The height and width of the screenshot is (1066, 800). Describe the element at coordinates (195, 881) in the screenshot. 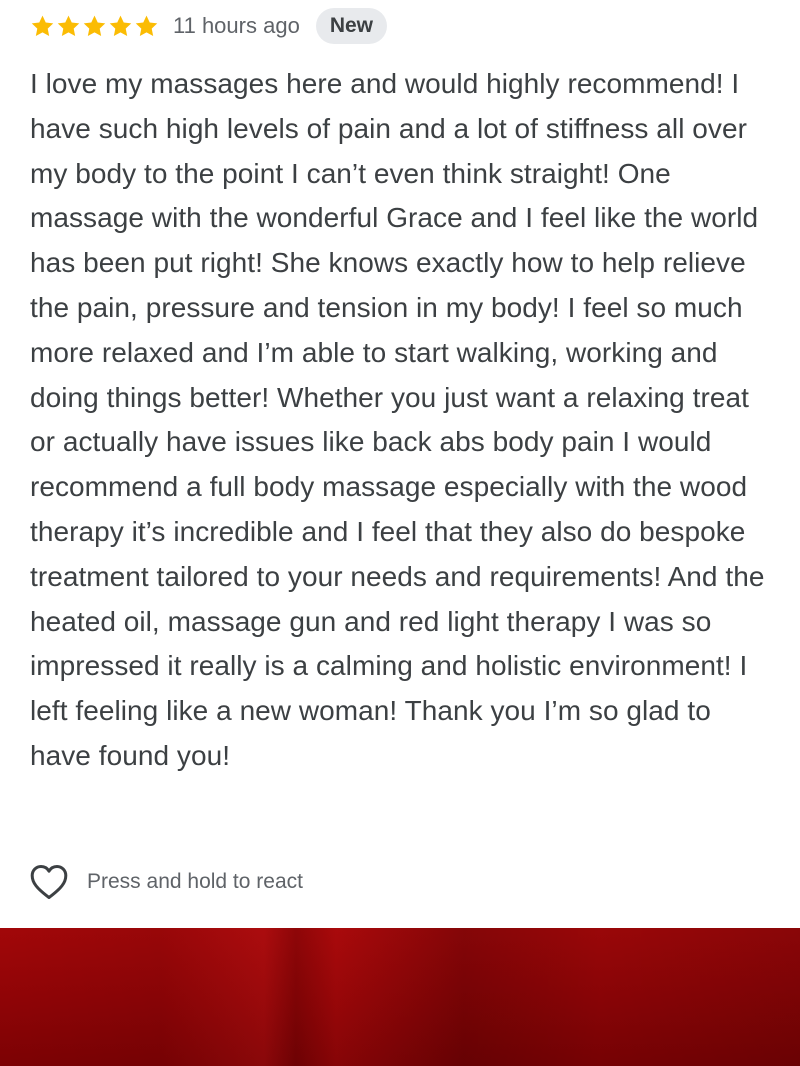

I see `react-label: Press and hold to react` at that location.